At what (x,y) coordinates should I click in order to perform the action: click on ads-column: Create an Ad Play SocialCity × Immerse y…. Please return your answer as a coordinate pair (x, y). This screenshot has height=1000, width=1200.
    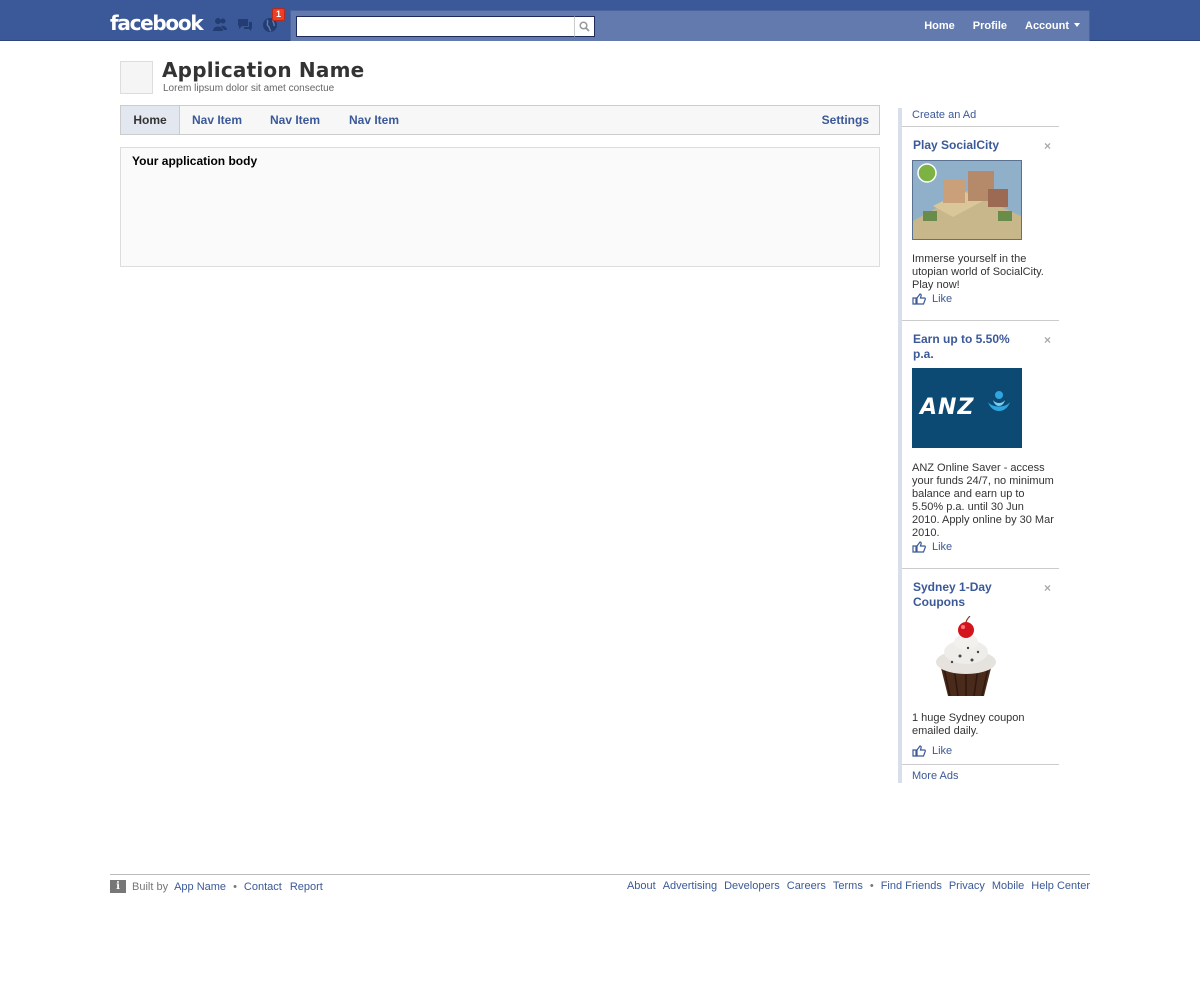
    Looking at the image, I should click on (978, 445).